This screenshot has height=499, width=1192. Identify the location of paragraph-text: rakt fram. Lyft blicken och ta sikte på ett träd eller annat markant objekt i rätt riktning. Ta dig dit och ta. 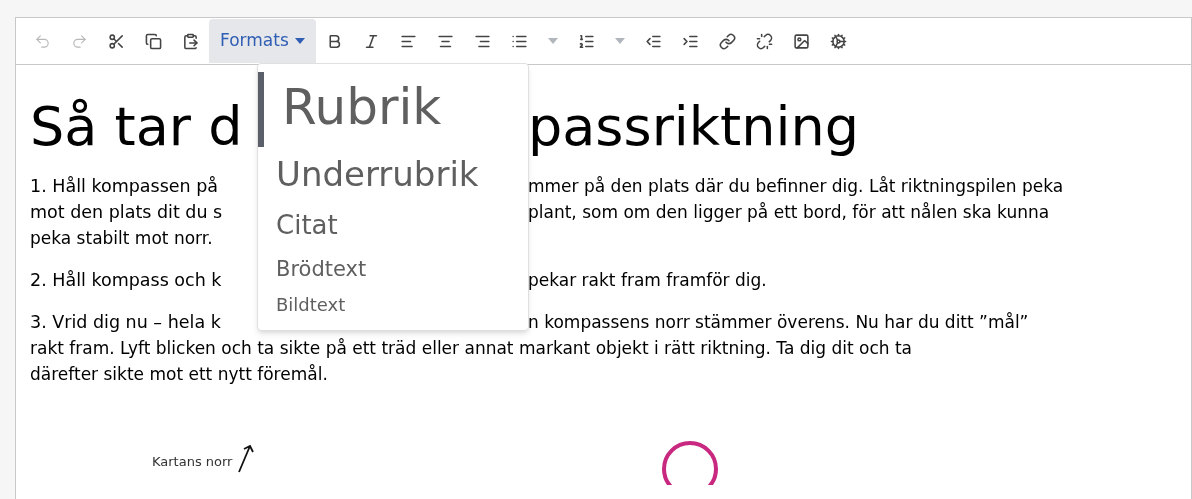
(471, 348).